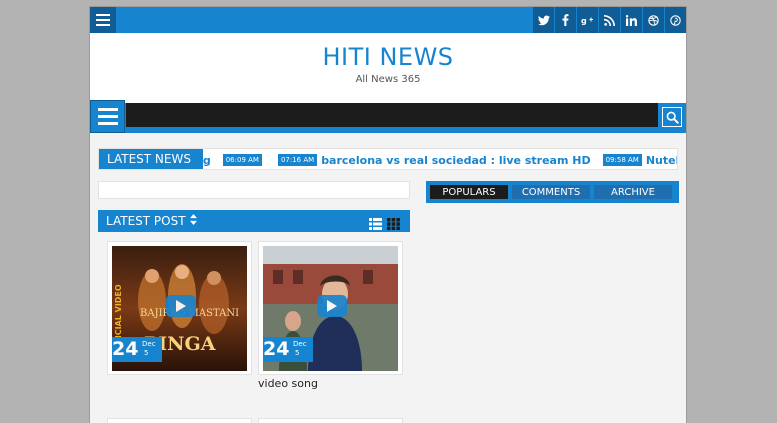  Describe the element at coordinates (584, 20) in the screenshot. I see `svg-text: g` at that location.